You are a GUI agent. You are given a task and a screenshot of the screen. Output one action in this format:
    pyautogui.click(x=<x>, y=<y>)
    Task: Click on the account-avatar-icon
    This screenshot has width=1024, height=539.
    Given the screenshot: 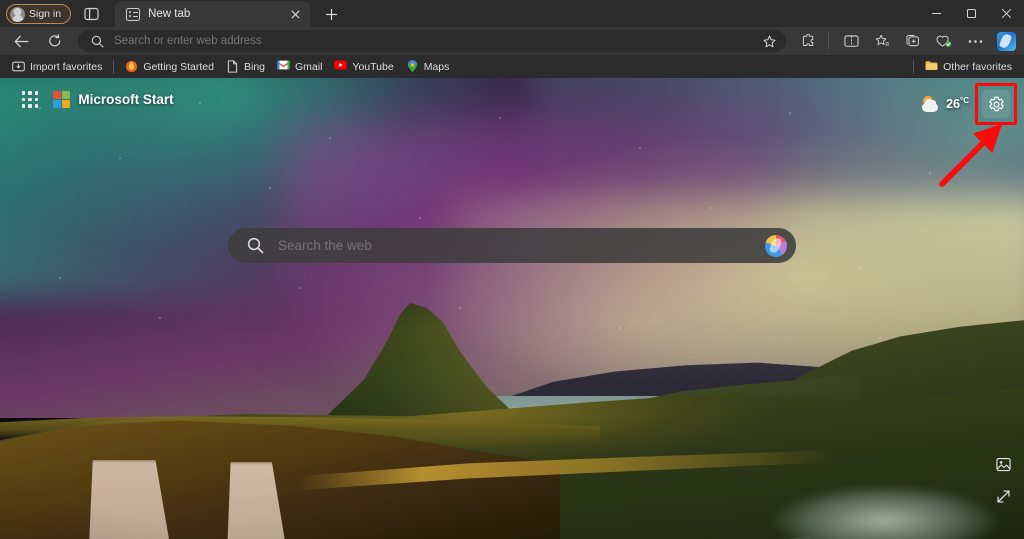 What is the action you would take?
    pyautogui.click(x=17, y=14)
    